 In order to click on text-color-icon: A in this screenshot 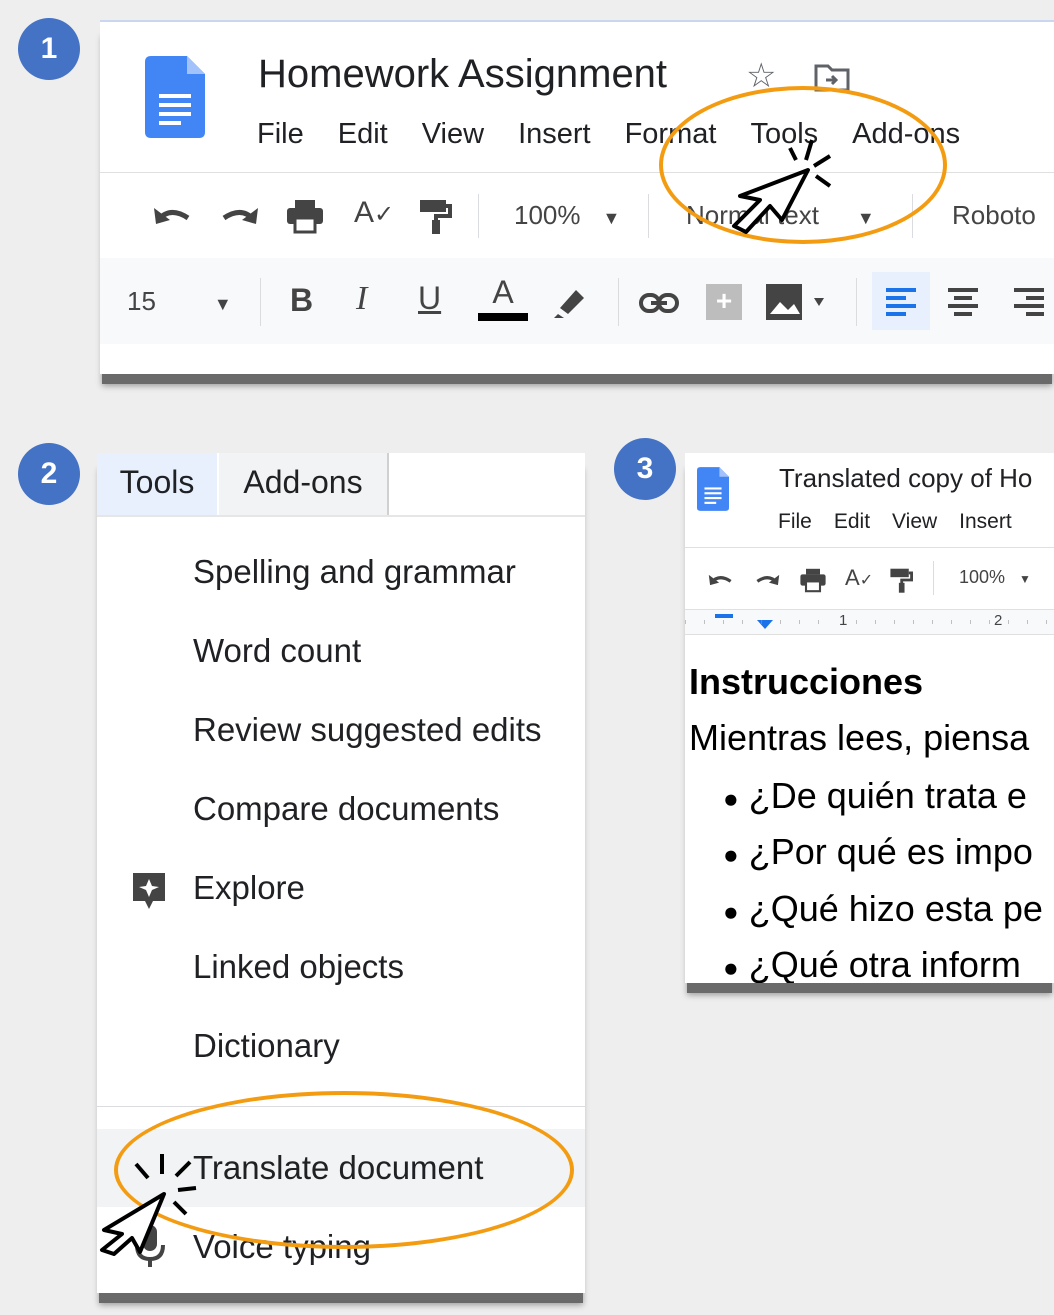, I will do `click(503, 297)`.